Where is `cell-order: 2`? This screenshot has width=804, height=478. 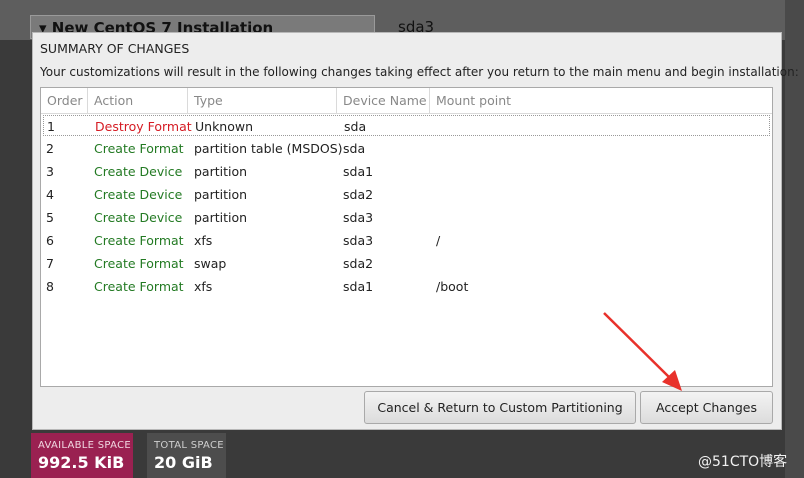 cell-order: 2 is located at coordinates (50, 148).